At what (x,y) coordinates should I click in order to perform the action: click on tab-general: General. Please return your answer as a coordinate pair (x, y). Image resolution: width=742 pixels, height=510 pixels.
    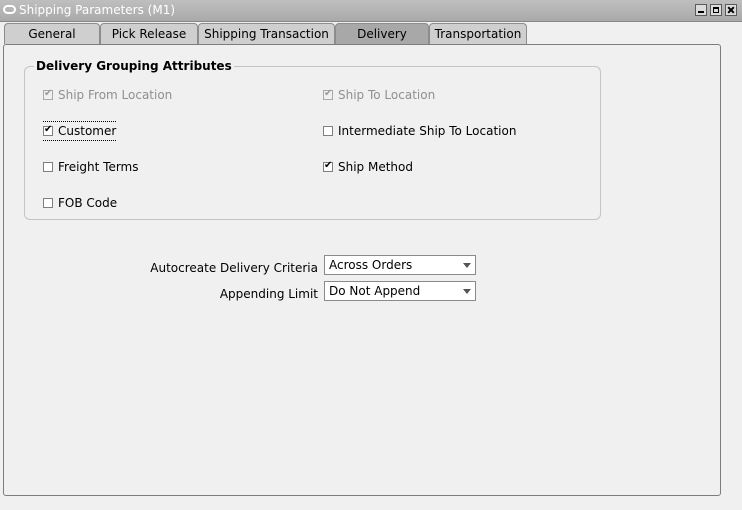
    Looking at the image, I should click on (52, 33).